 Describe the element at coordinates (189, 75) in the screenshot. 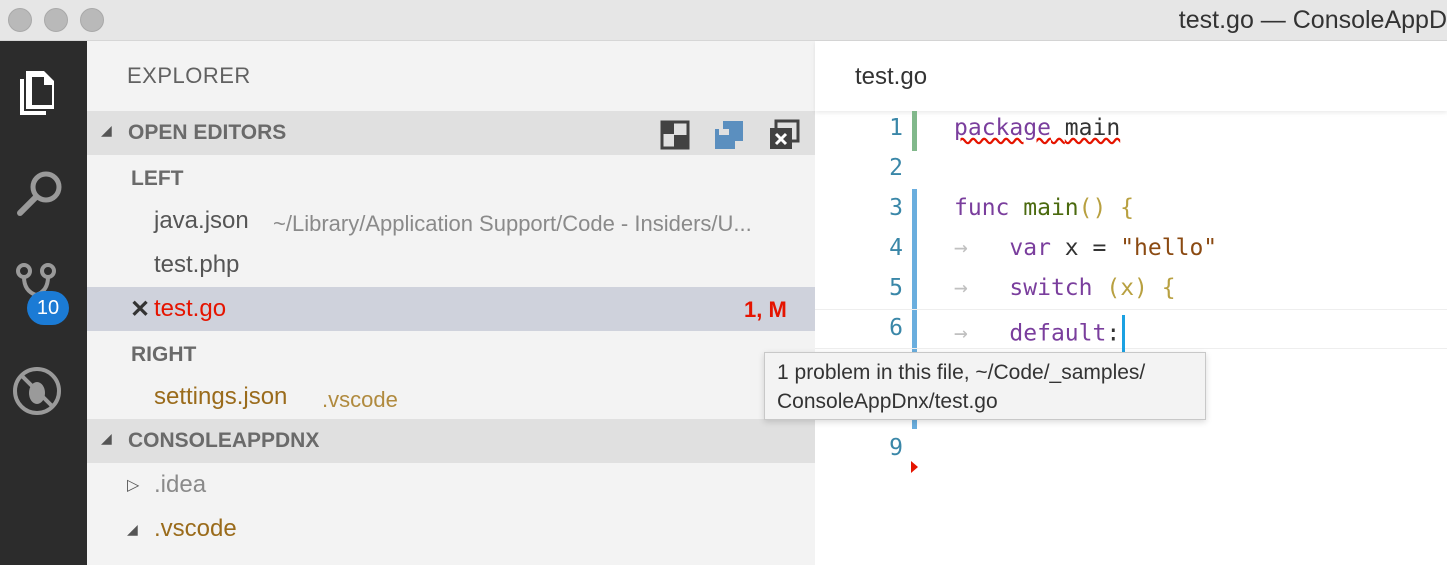

I see `sidebar-title: EXPLORER` at that location.